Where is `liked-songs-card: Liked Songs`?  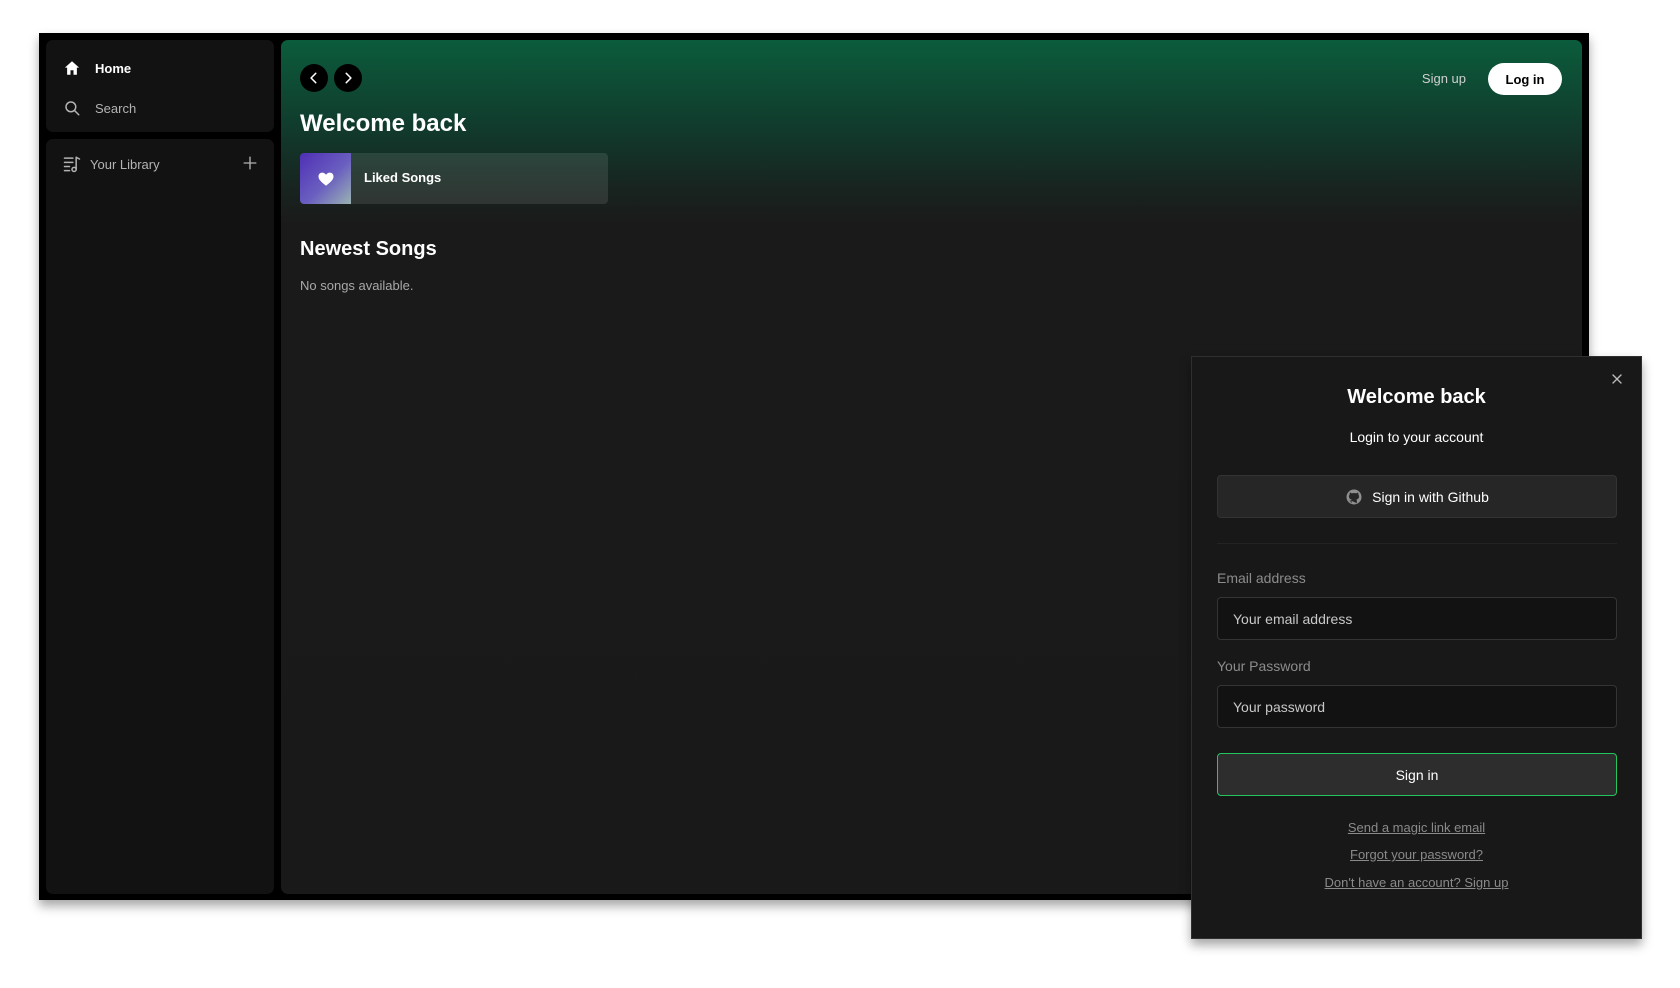 liked-songs-card: Liked Songs is located at coordinates (454, 178).